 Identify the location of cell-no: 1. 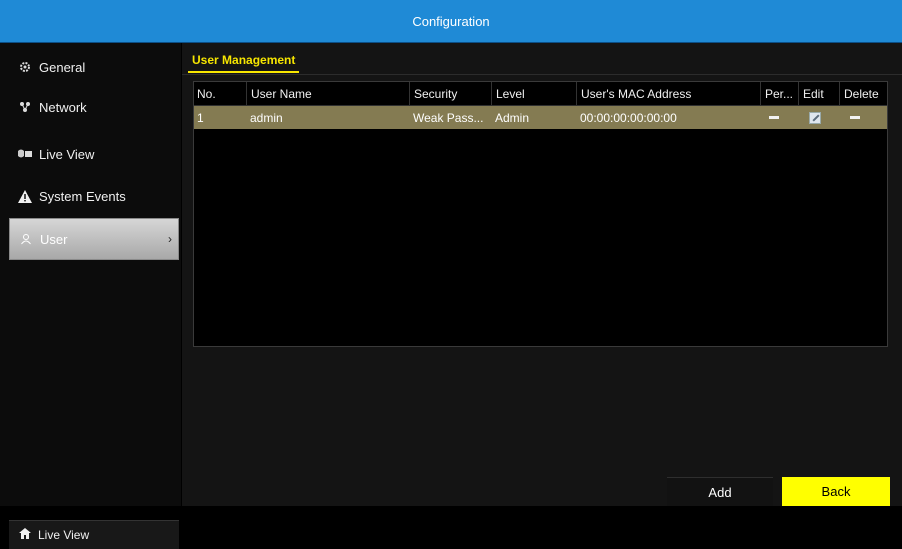
(200, 117).